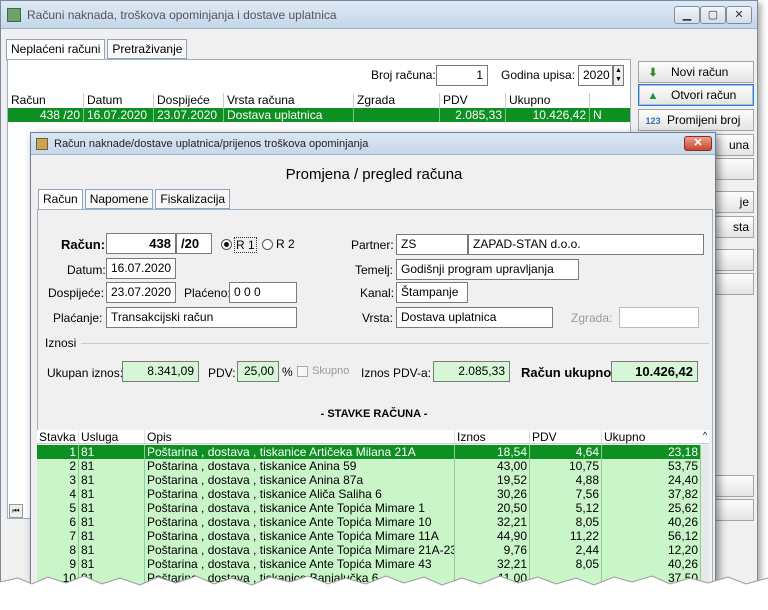 The image size is (768, 610). What do you see at coordinates (548, 100) in the screenshot?
I see `col-ukupno: Ukupno` at bounding box center [548, 100].